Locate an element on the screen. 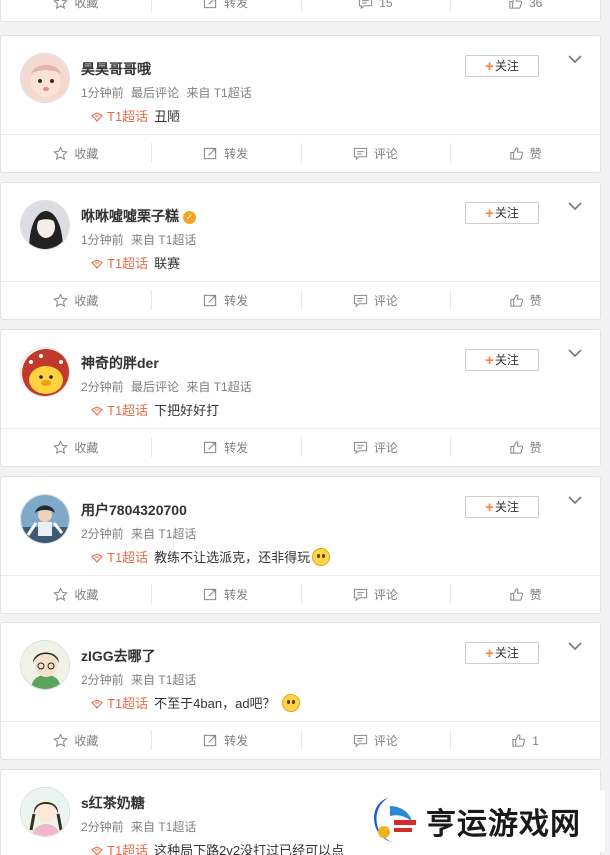 The width and height of the screenshot is (610, 855). like-count: 36 is located at coordinates (535, 5).